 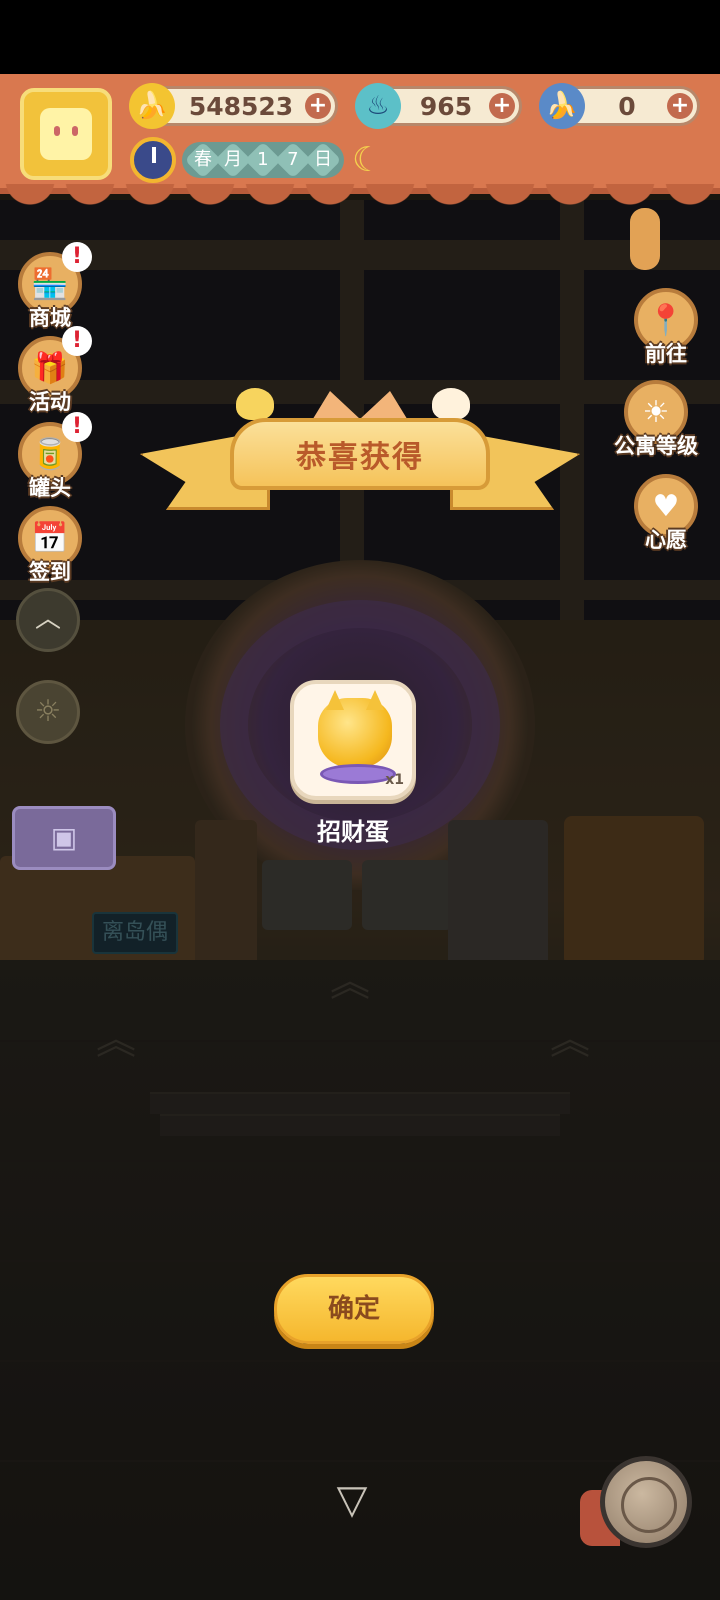 I want to click on goto-button: 📍 前往, so click(x=666, y=326).